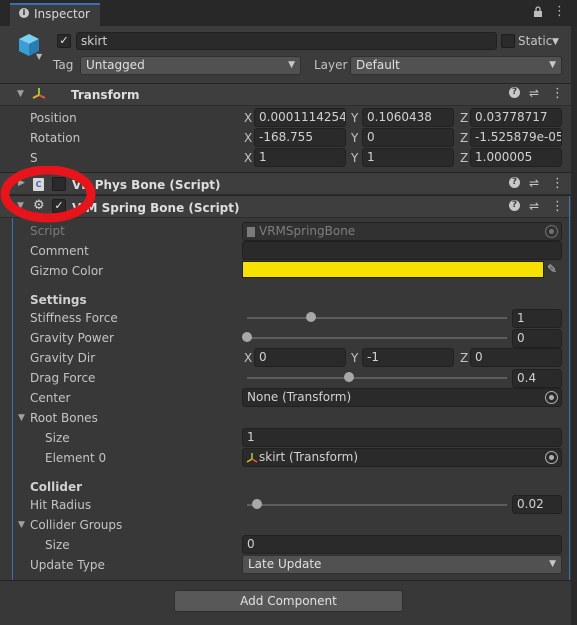 The width and height of the screenshot is (577, 625). What do you see at coordinates (57, 545) in the screenshot?
I see `collider-groups-size-label: Size` at bounding box center [57, 545].